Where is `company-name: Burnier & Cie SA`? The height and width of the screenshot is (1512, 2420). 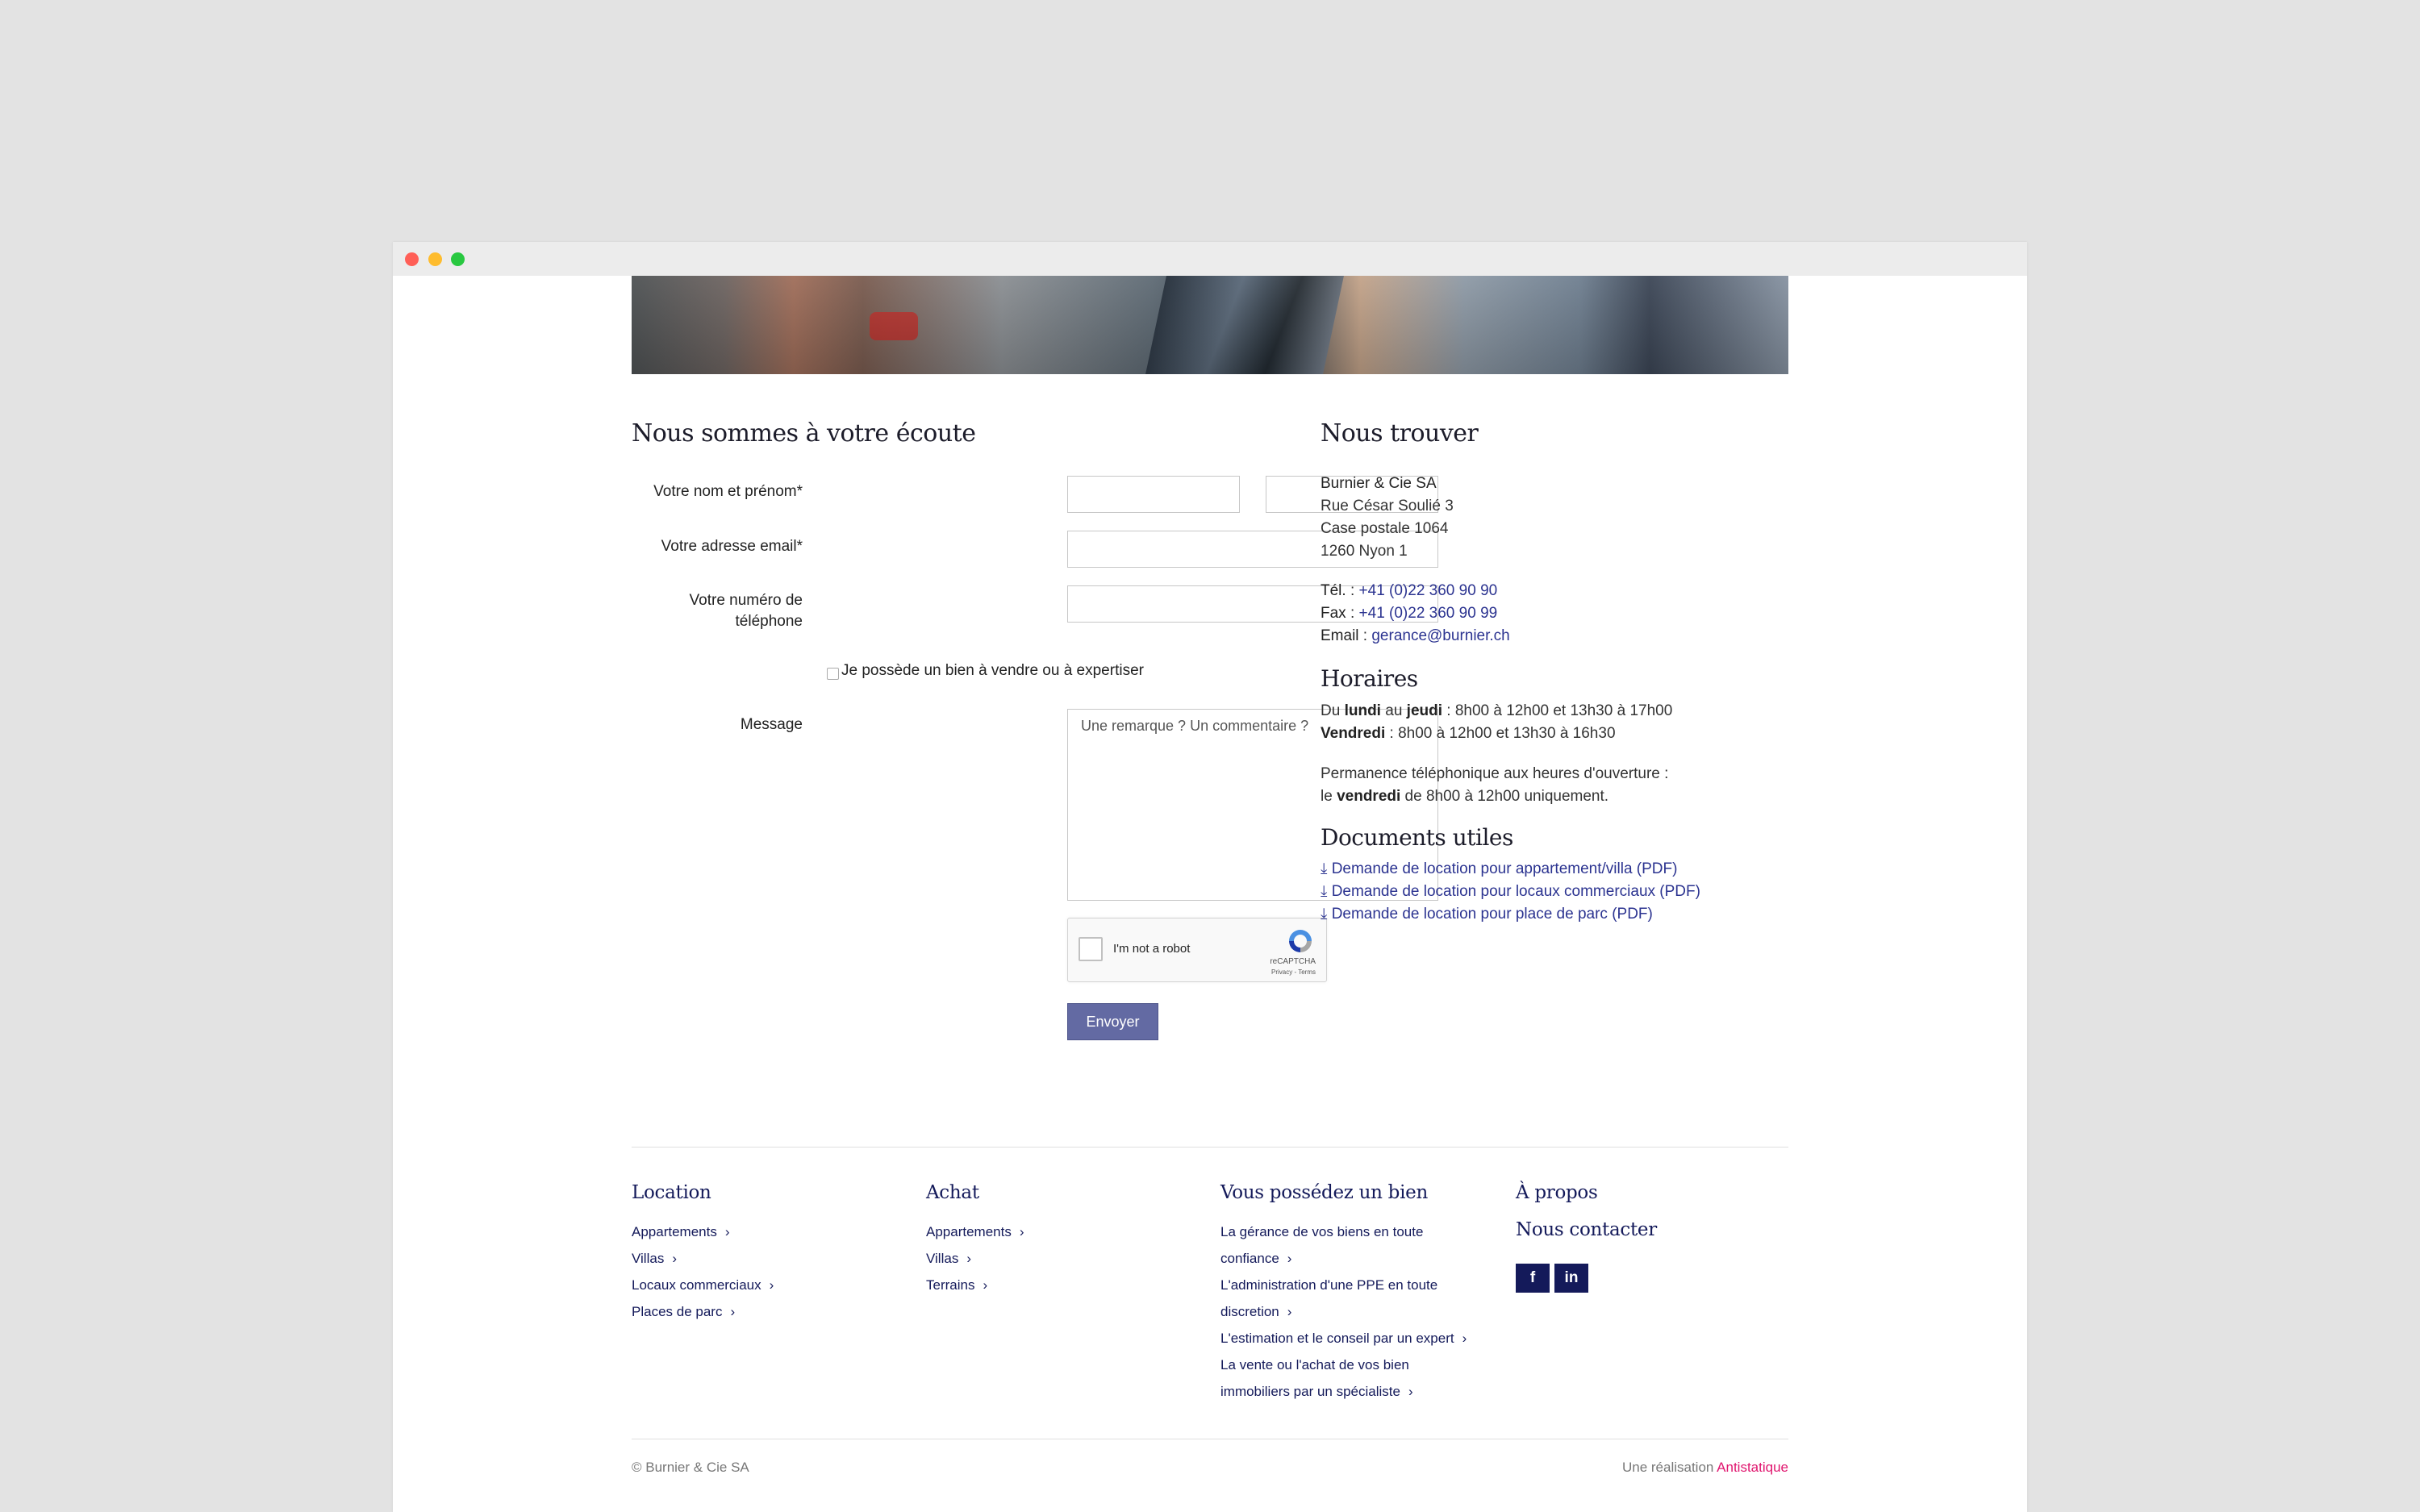 company-name: Burnier & Cie SA is located at coordinates (1379, 483).